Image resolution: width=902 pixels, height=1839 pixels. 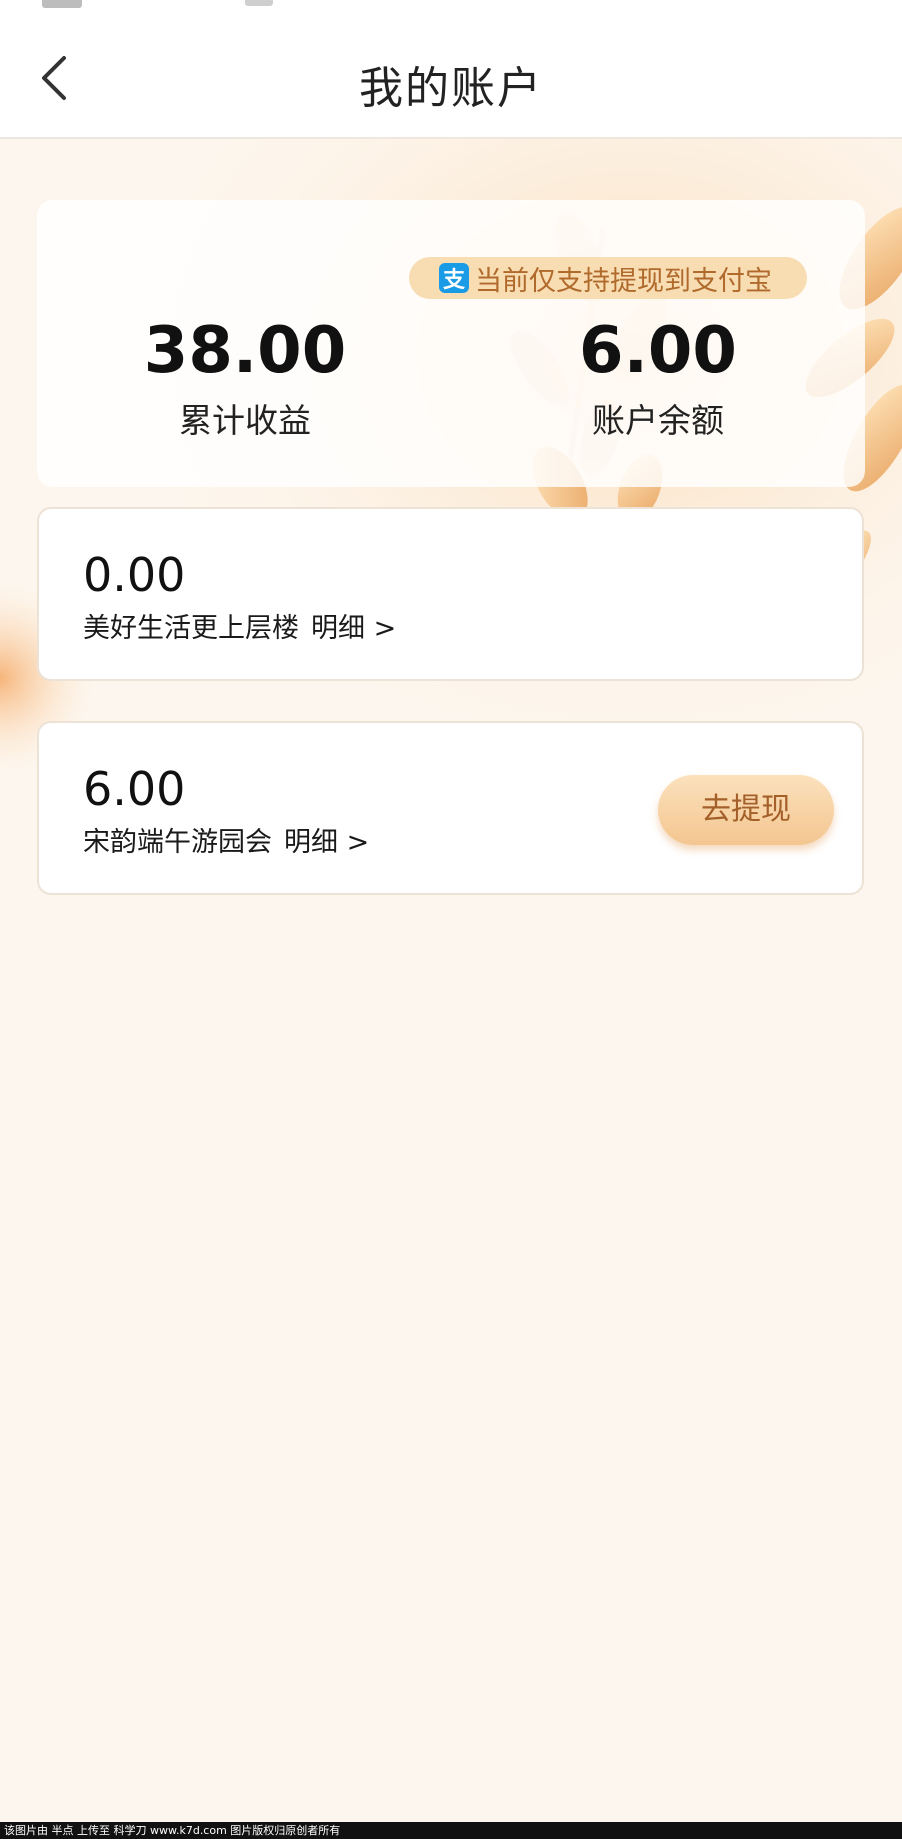 I want to click on activity-card: 6.00 宋韵端午游园会 明细 > 去提现, so click(x=450, y=808).